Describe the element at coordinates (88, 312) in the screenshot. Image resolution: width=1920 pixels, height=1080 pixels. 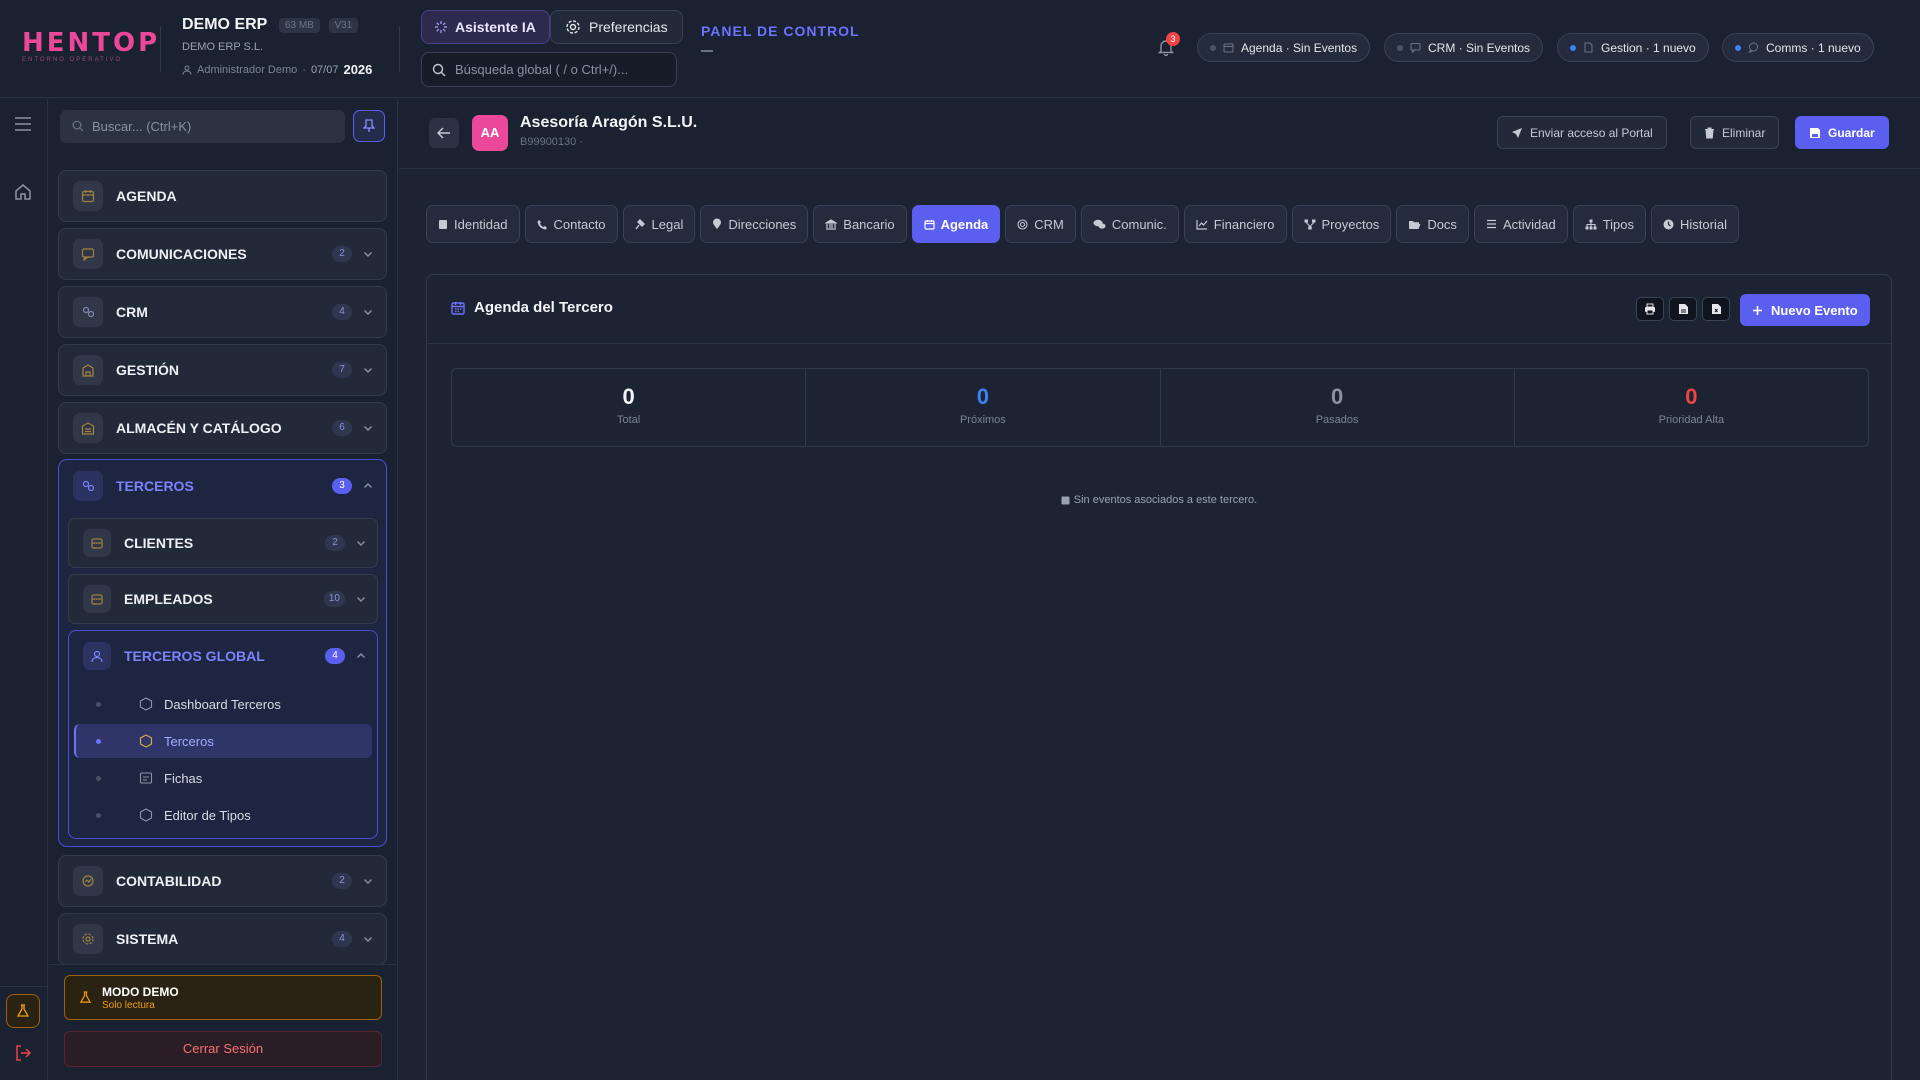
I see `crm-icon` at that location.